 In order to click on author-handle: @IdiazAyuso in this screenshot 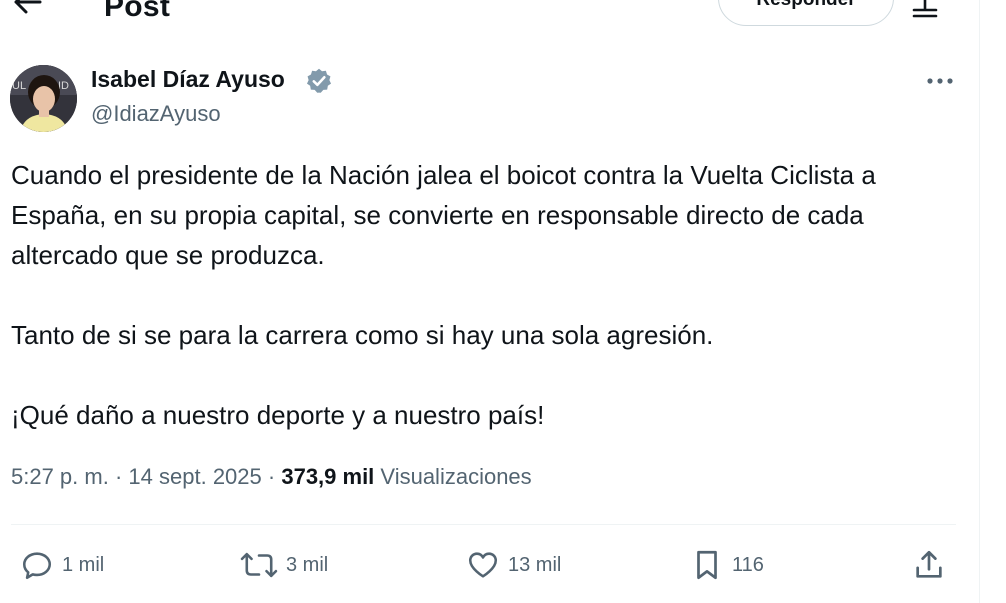, I will do `click(156, 114)`.